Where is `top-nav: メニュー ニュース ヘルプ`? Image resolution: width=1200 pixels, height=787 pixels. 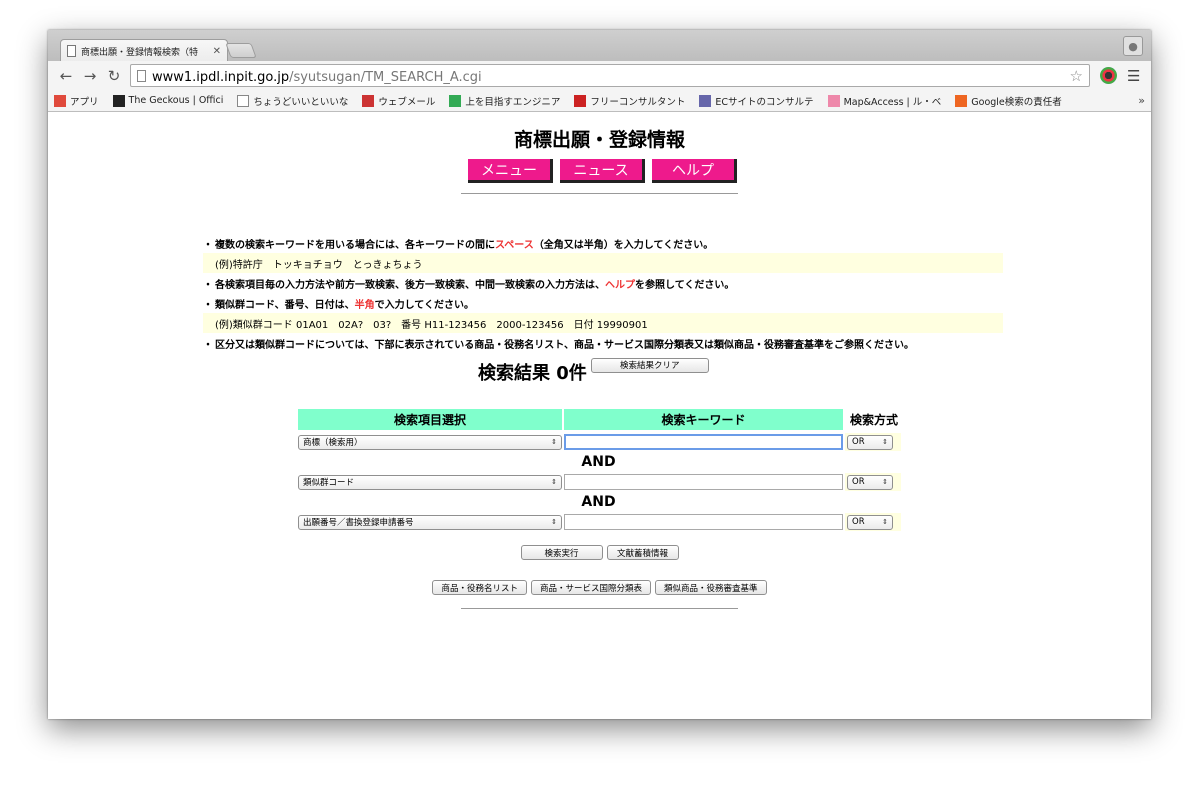
top-nav: メニュー ニュース ヘルプ is located at coordinates (602, 171).